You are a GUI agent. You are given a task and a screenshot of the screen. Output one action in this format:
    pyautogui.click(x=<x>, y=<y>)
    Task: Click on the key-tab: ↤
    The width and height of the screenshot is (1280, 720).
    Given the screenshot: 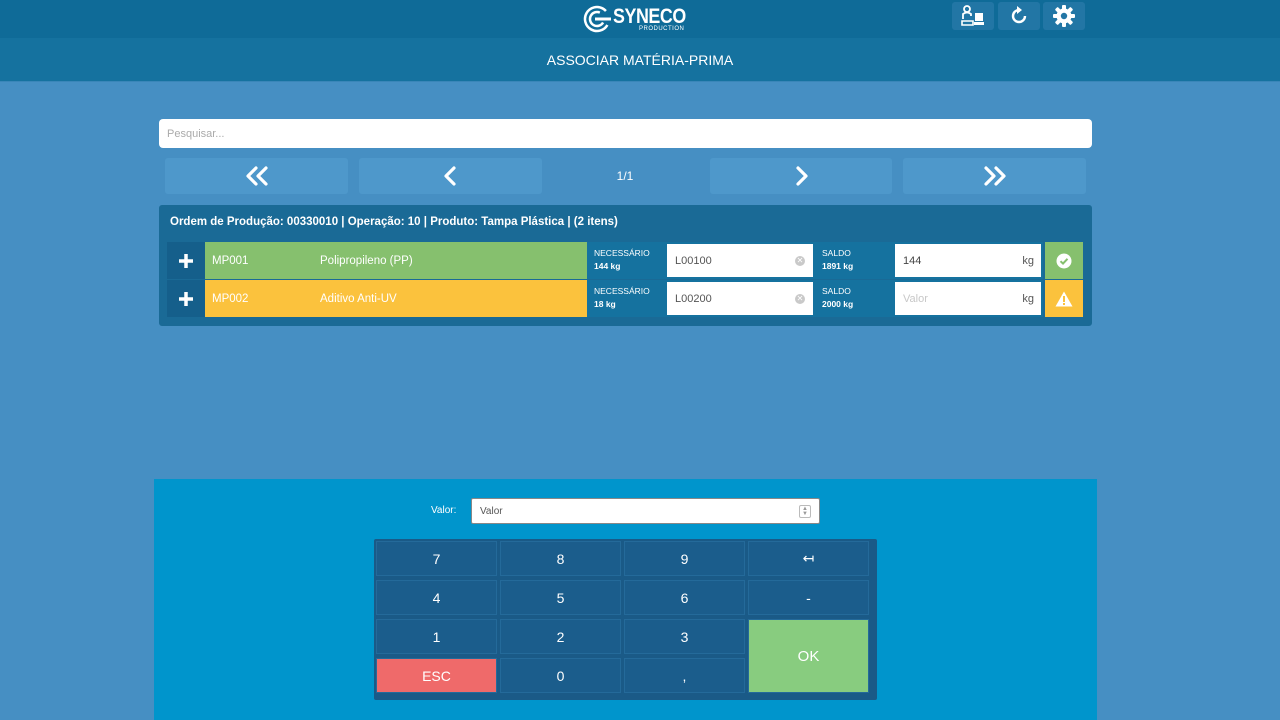 What is the action you would take?
    pyautogui.click(x=808, y=558)
    